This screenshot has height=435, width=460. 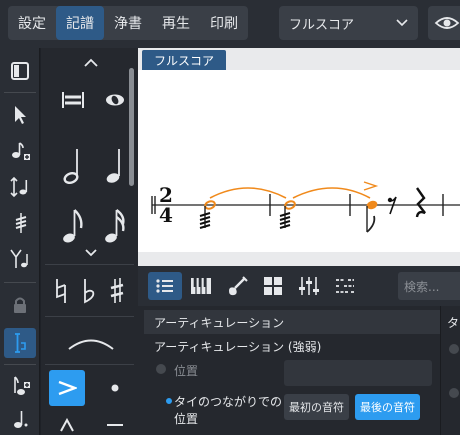 I want to click on marcato-icon, so click(x=67, y=424).